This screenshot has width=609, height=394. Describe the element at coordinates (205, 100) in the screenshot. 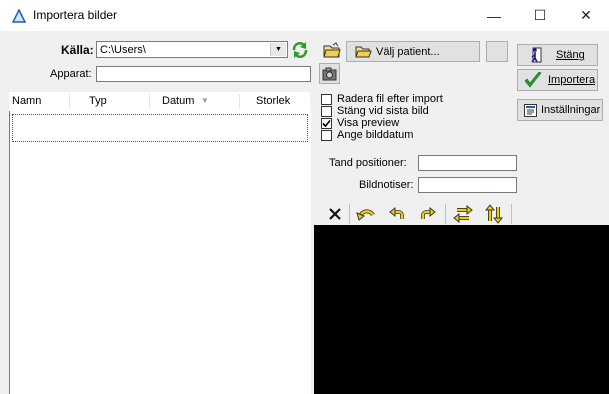

I see `sort-down-icon: ▼` at that location.